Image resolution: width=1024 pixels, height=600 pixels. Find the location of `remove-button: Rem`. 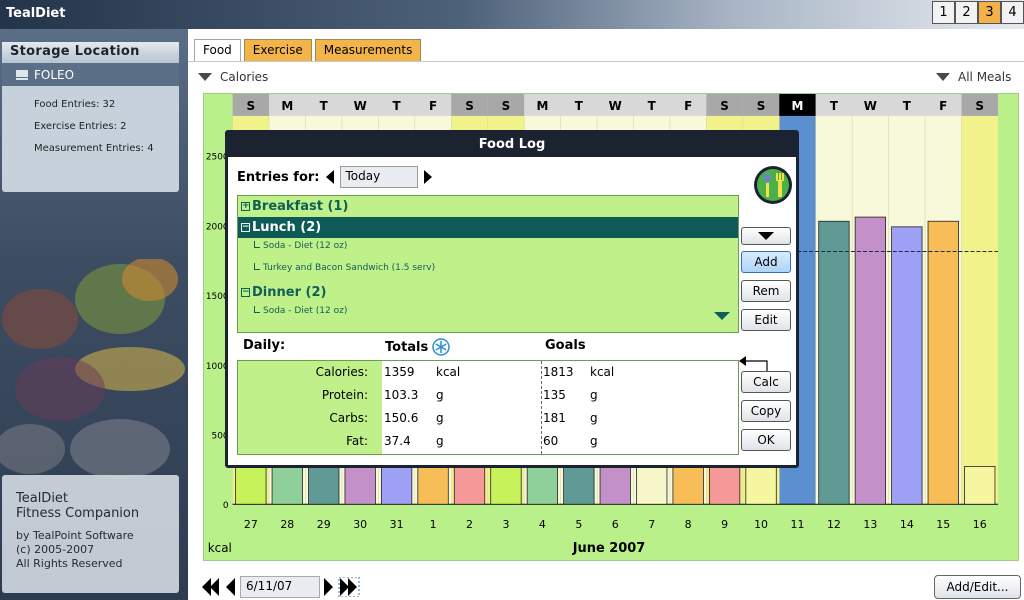

remove-button: Rem is located at coordinates (766, 291).